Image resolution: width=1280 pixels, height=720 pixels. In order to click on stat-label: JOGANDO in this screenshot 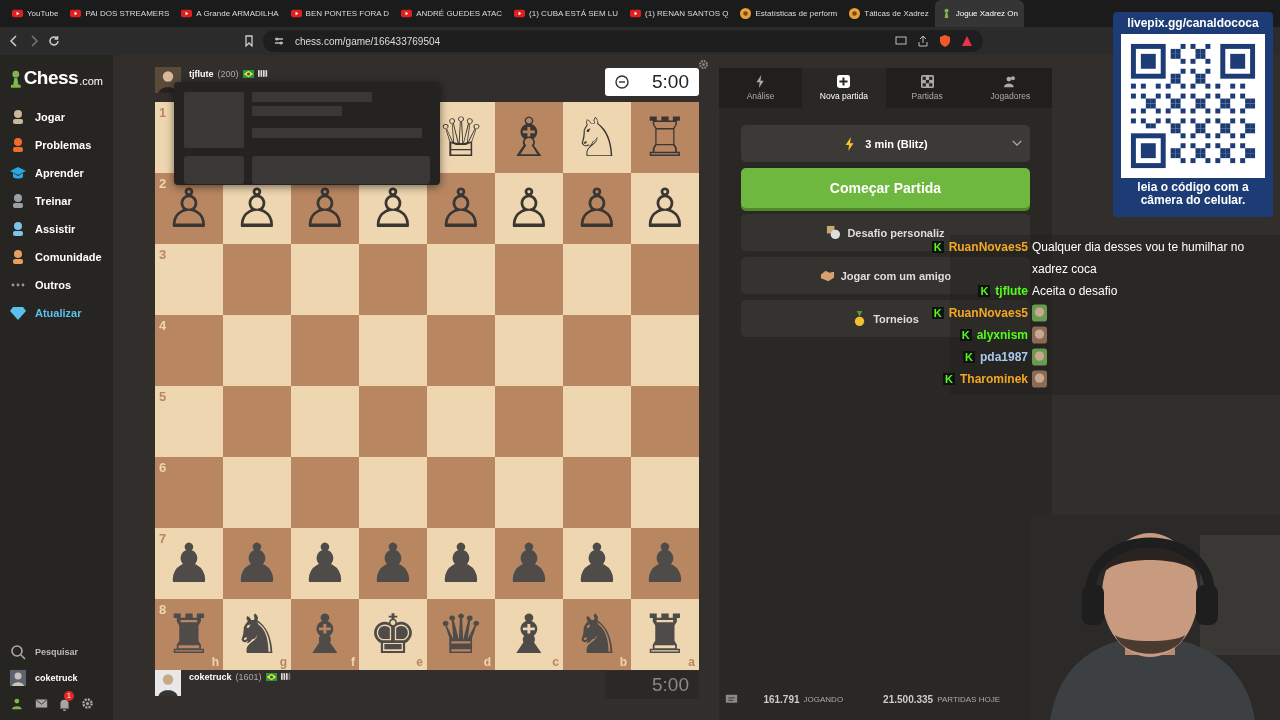, I will do `click(823, 699)`.